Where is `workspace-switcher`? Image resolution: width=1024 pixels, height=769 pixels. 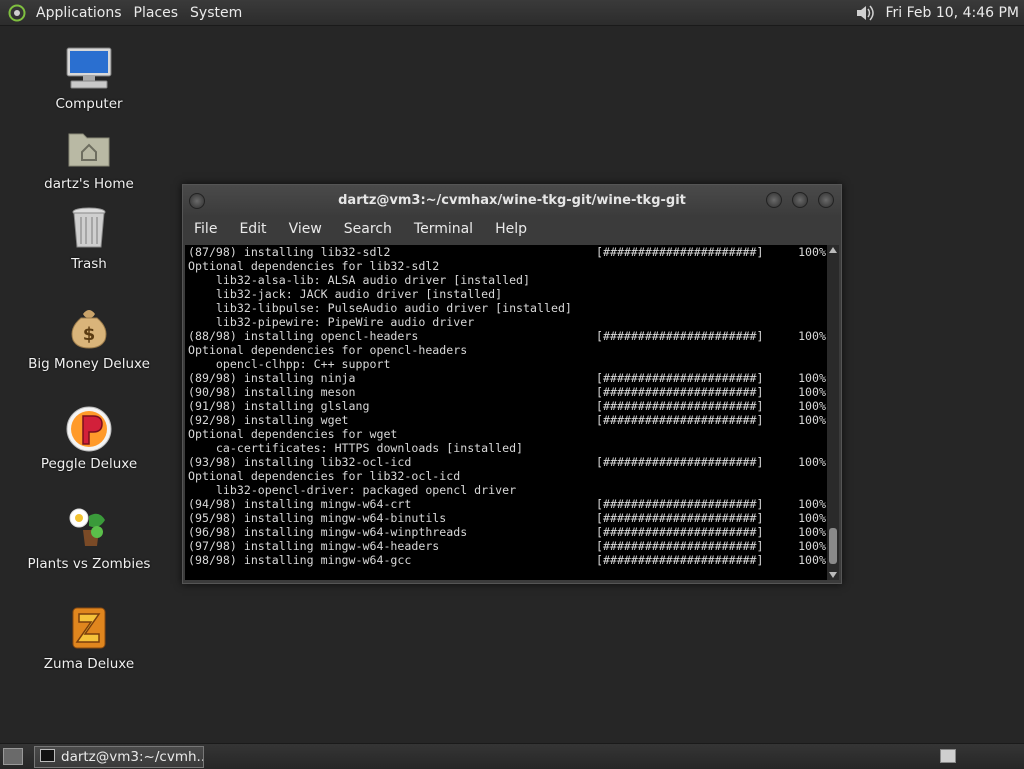
workspace-switcher is located at coordinates (948, 756).